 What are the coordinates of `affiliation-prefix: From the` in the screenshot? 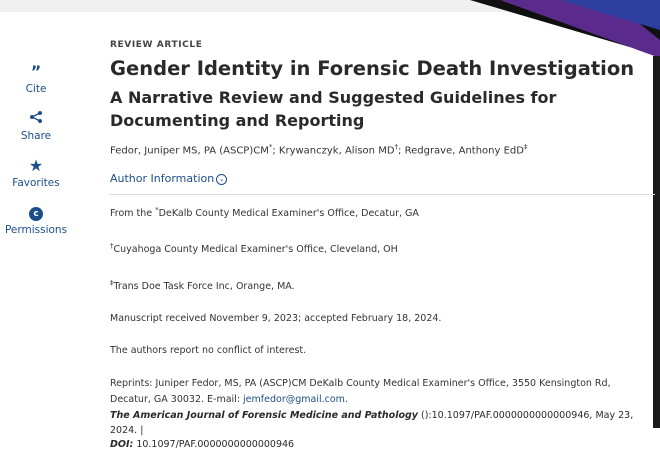 It's located at (133, 214).